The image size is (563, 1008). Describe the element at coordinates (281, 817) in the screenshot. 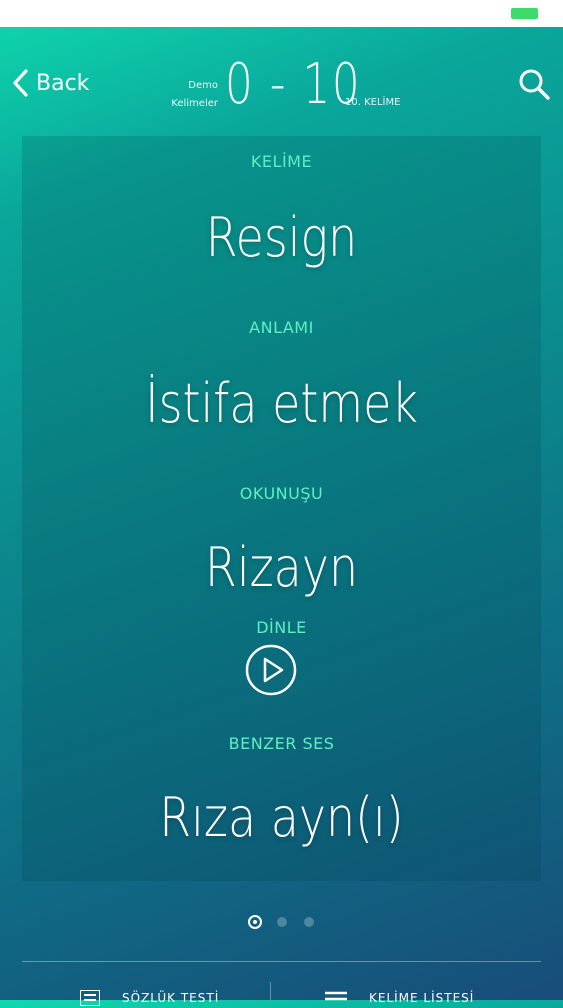

I see `similar-sound-value: Rıza ayn(ı)` at that location.